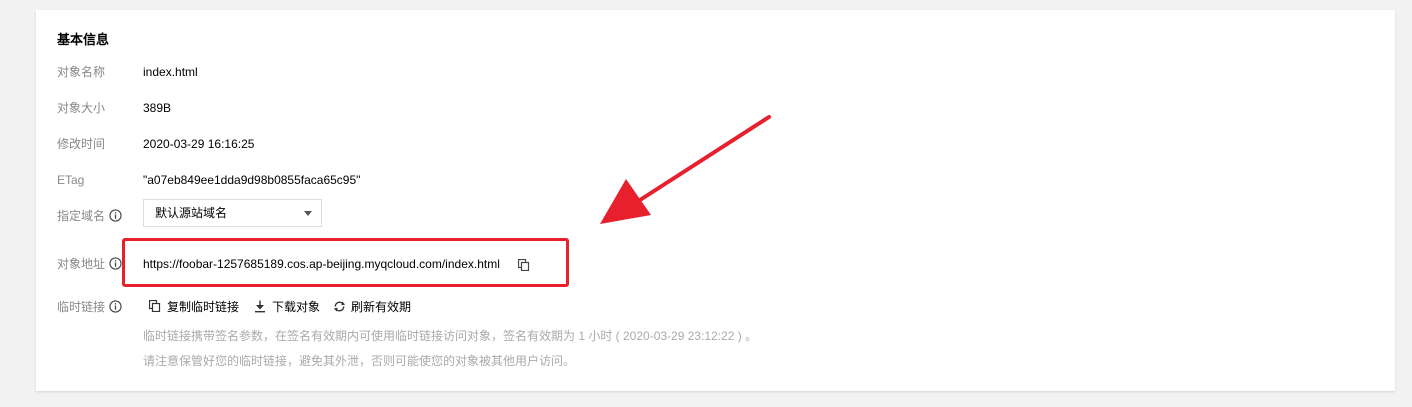 Image resolution: width=1412 pixels, height=407 pixels. I want to click on copy-icon, so click(155, 306).